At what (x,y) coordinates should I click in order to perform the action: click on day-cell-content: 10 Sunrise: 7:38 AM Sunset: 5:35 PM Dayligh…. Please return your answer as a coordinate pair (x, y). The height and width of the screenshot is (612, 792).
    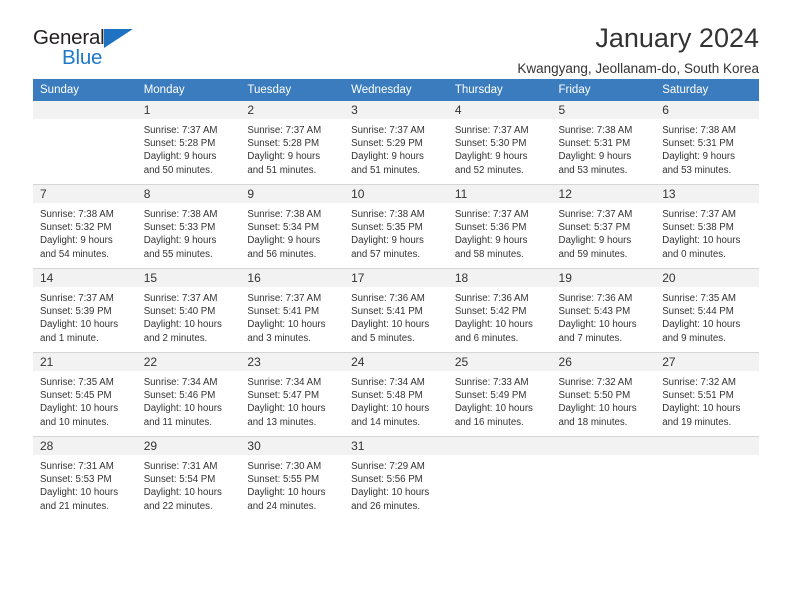
    Looking at the image, I should click on (396, 226).